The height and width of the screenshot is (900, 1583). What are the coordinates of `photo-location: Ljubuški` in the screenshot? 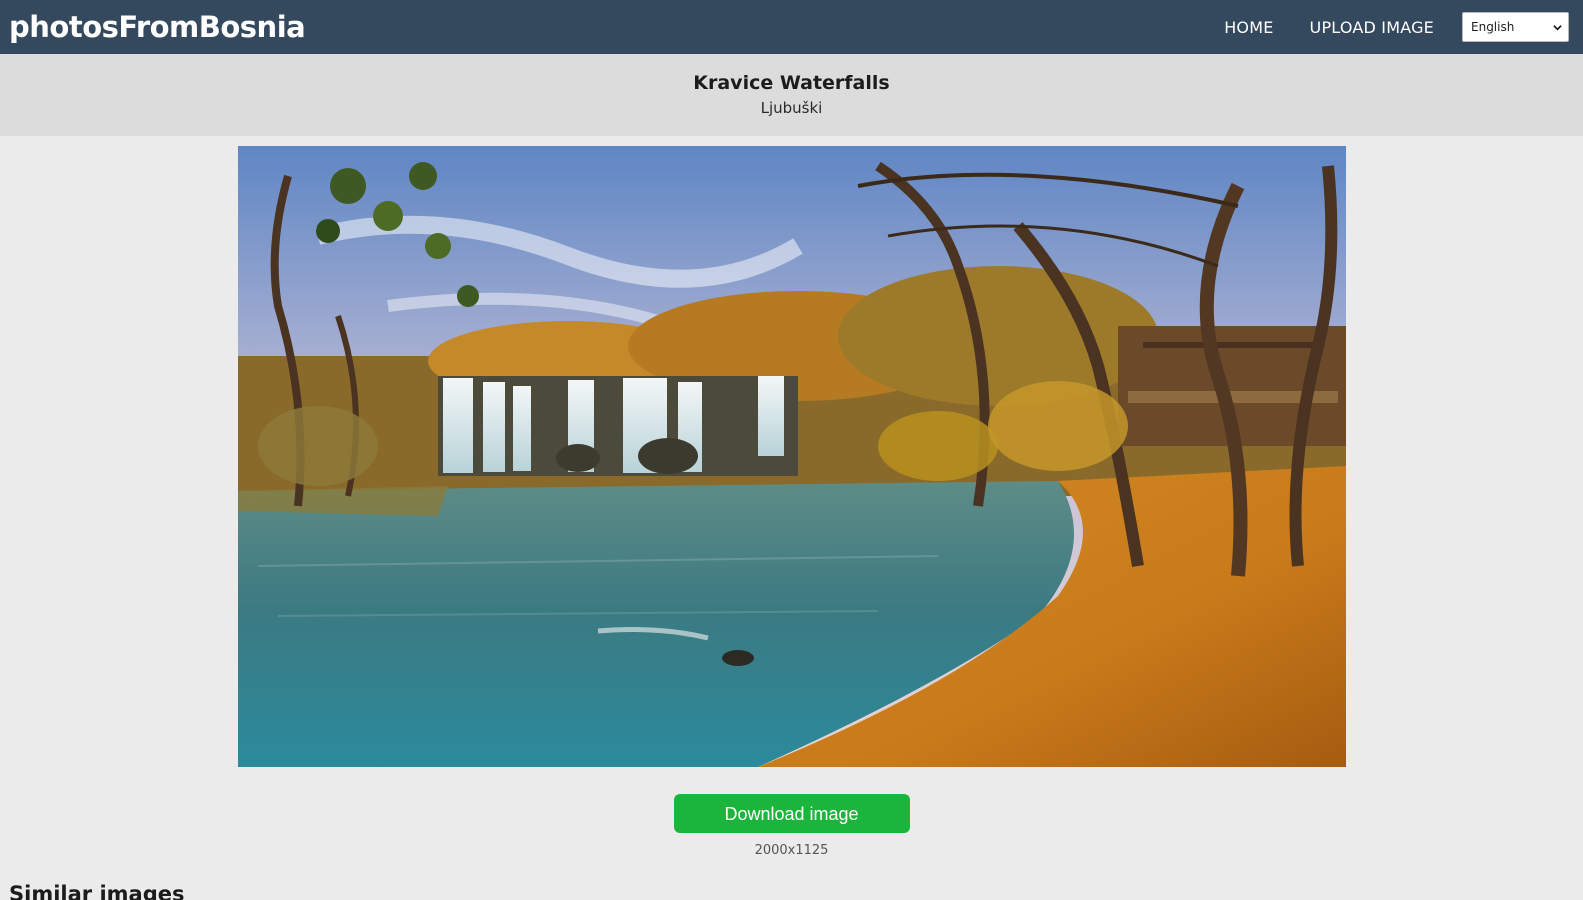 It's located at (791, 108).